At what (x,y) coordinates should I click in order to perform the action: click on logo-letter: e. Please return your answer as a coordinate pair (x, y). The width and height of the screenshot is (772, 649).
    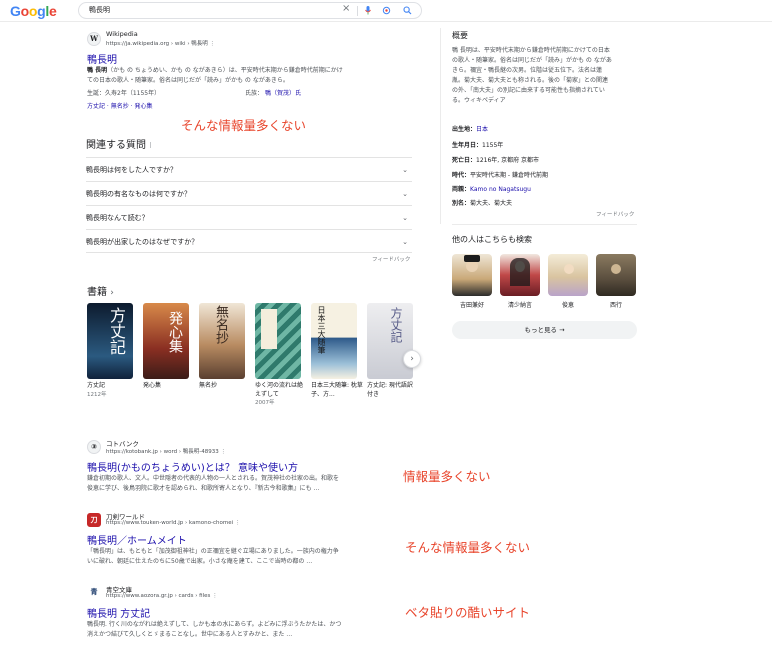
    Looking at the image, I should click on (52, 11).